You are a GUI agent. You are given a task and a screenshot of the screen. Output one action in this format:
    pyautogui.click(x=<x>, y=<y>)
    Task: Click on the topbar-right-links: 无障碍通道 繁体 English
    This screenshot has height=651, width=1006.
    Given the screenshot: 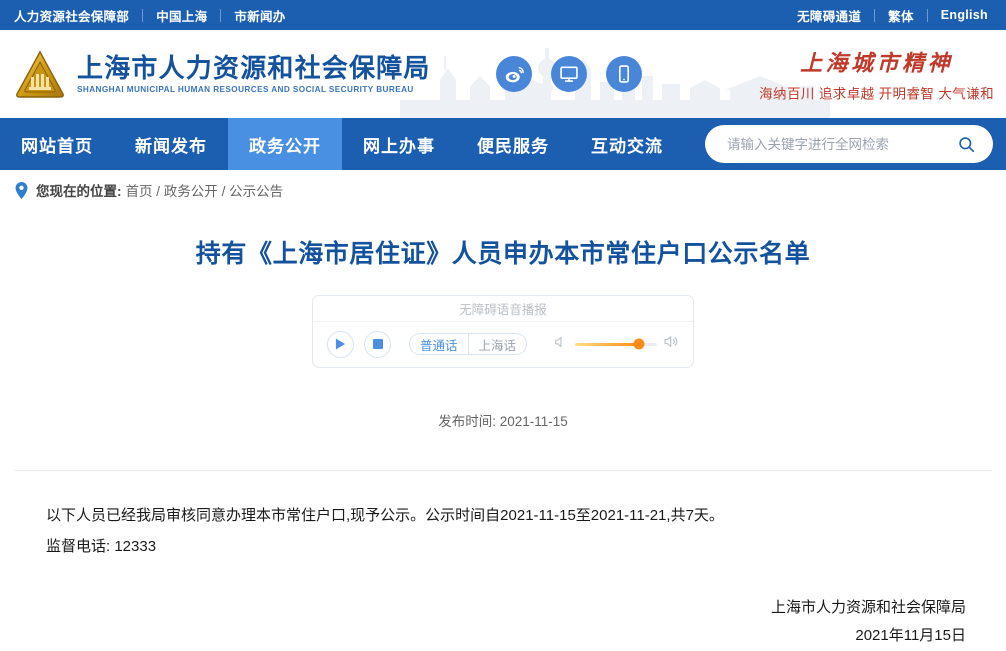 What is the action you would take?
    pyautogui.click(x=886, y=15)
    